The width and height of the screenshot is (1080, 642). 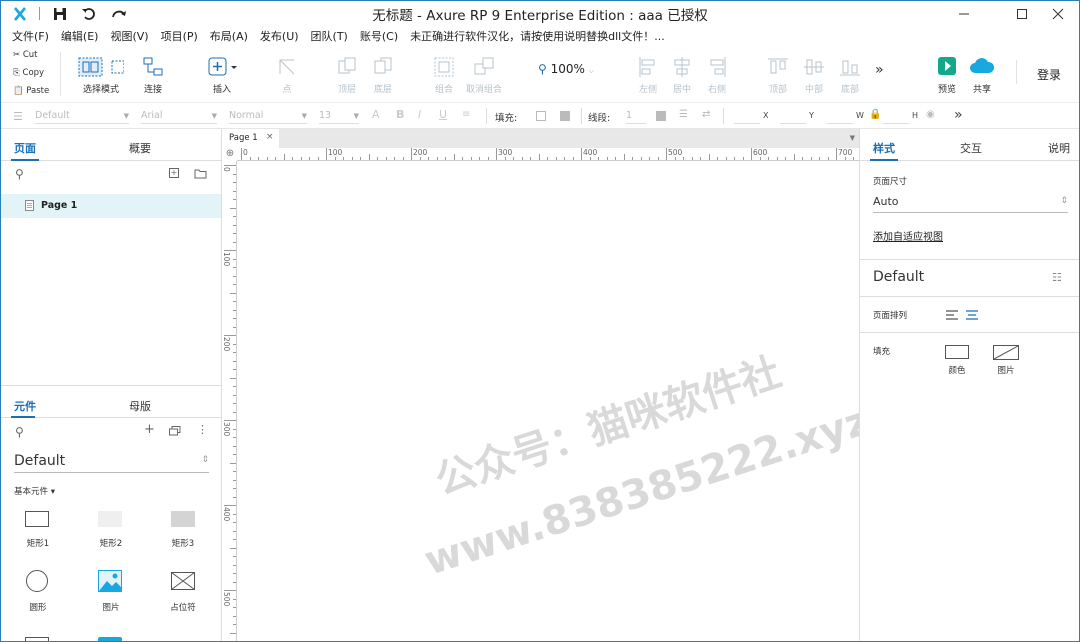 What do you see at coordinates (957, 352) in the screenshot?
I see `fill-color-button` at bounding box center [957, 352].